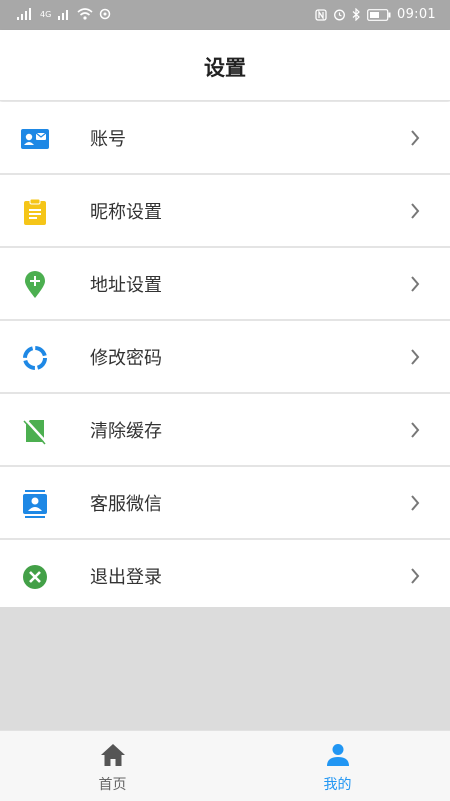  What do you see at coordinates (225, 430) in the screenshot?
I see `settings-item-clear-cache: 清除缓存` at bounding box center [225, 430].